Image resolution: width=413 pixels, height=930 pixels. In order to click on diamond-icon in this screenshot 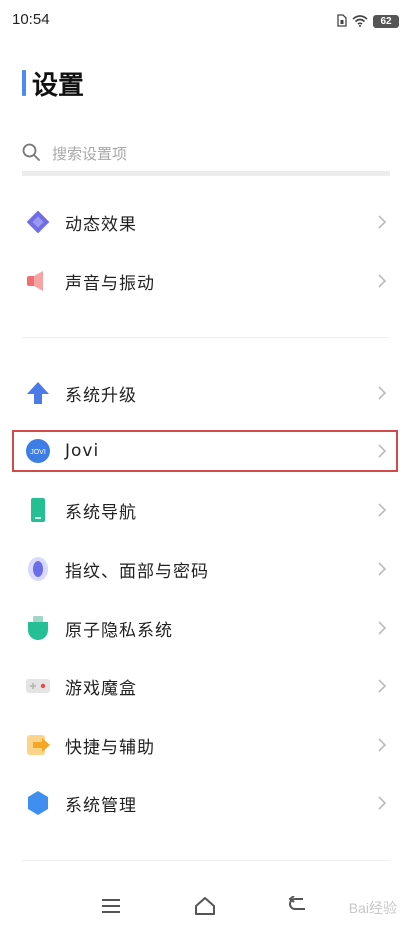, I will do `click(38, 222)`.